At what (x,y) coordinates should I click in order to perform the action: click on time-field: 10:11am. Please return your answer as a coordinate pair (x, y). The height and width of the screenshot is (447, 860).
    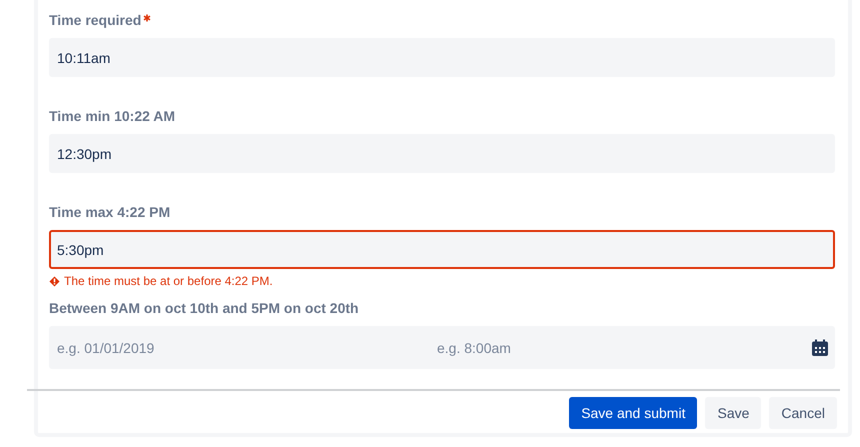
    Looking at the image, I should click on (442, 57).